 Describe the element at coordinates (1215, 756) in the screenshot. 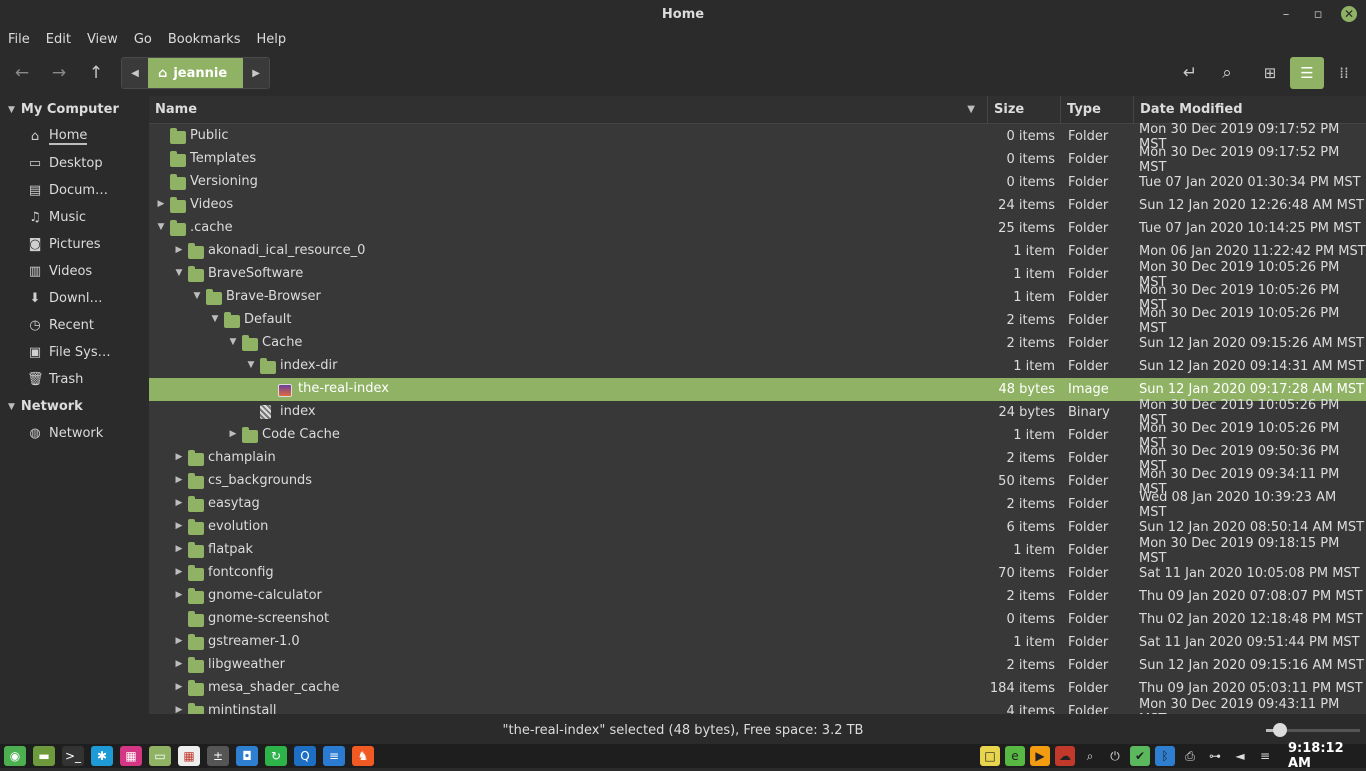

I see `network-tray-icon: ⊶` at that location.